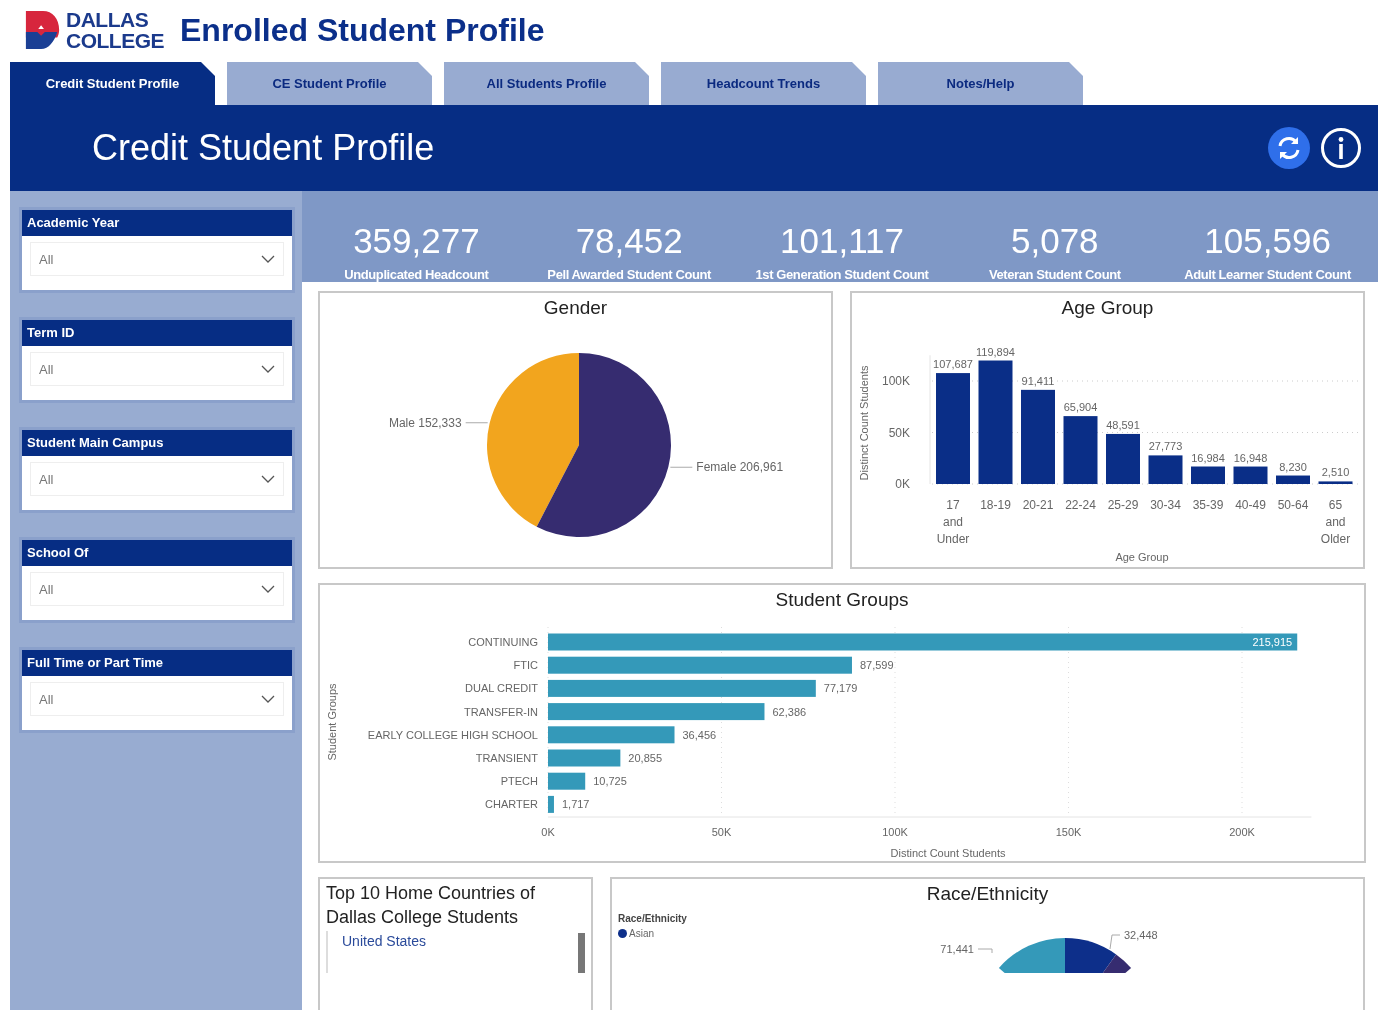 The width and height of the screenshot is (1378, 1010). I want to click on axis-tick: 150K, so click(1068, 832).